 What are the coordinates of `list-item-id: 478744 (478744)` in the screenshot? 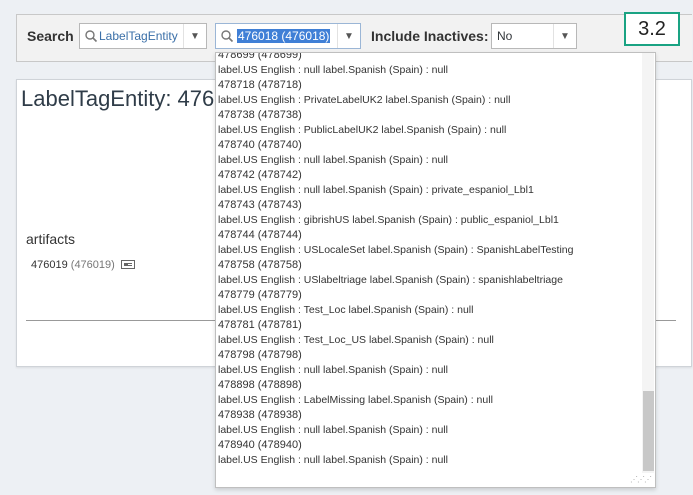 It's located at (260, 235).